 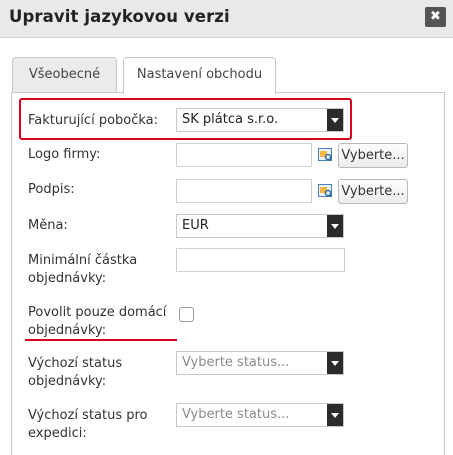 I want to click on domestic-only-label: Povolit pouze domácí objednávky:, so click(x=97, y=321).